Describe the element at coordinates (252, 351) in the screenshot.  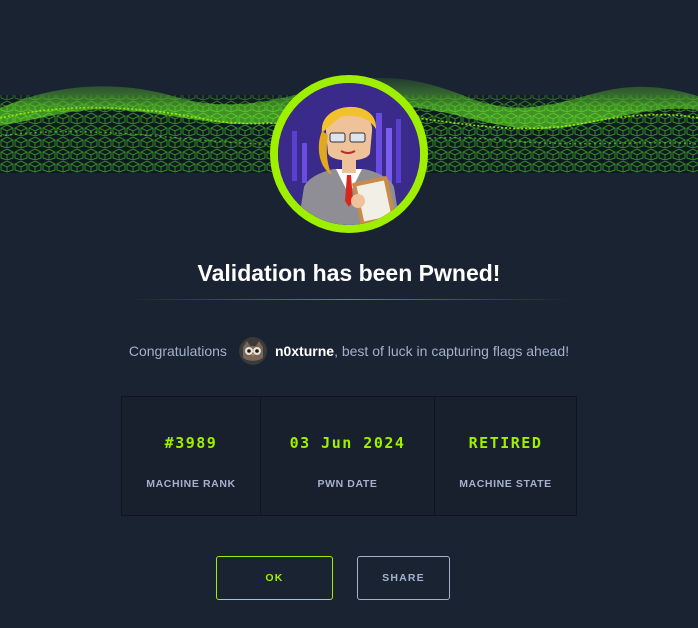
I see `owl-avatar-icon` at that location.